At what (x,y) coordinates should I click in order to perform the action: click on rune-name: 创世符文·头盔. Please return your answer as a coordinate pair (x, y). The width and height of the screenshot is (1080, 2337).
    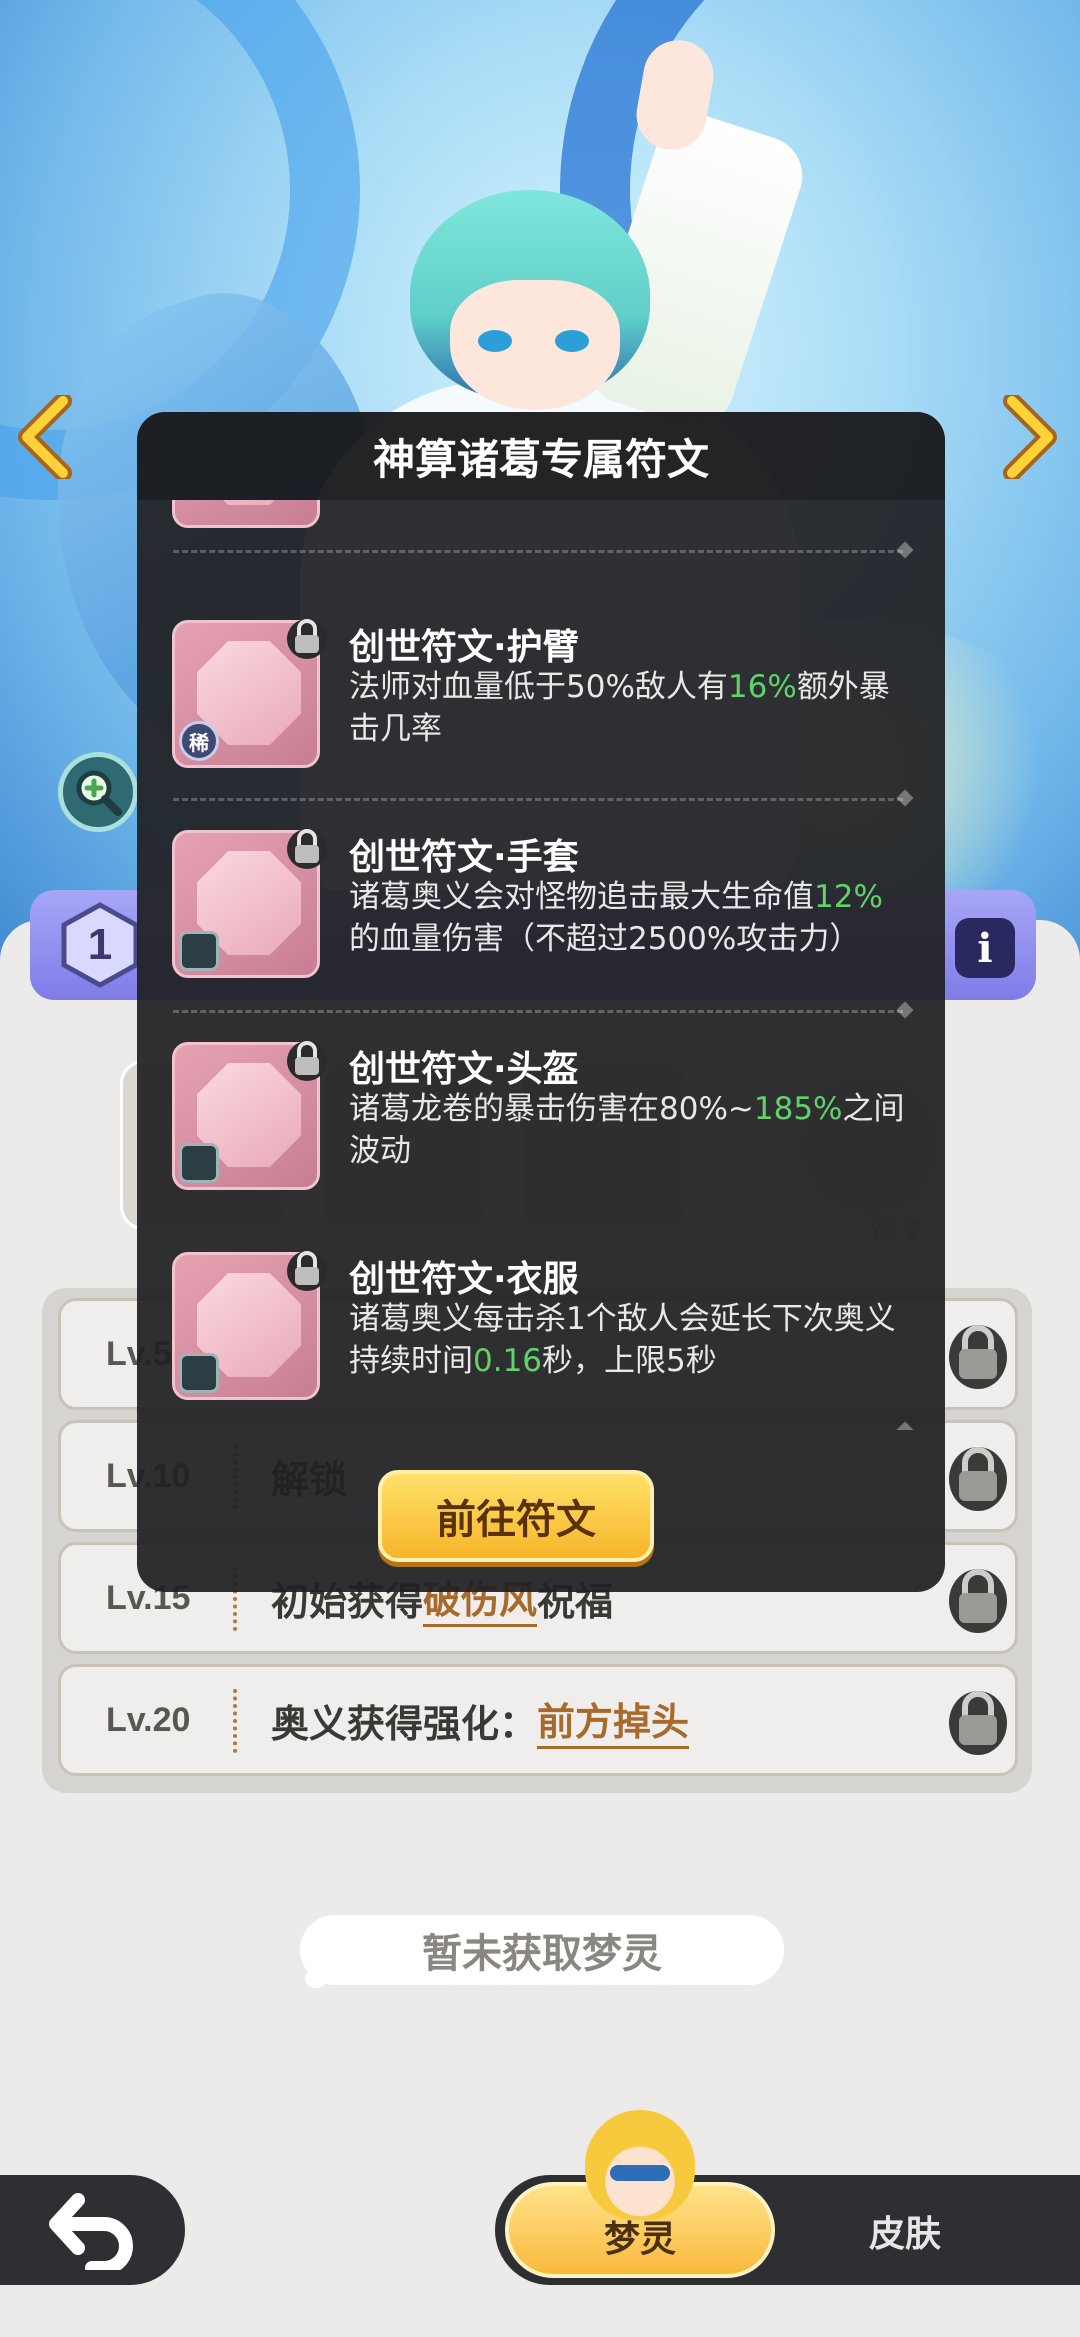
    Looking at the image, I should click on (464, 1069).